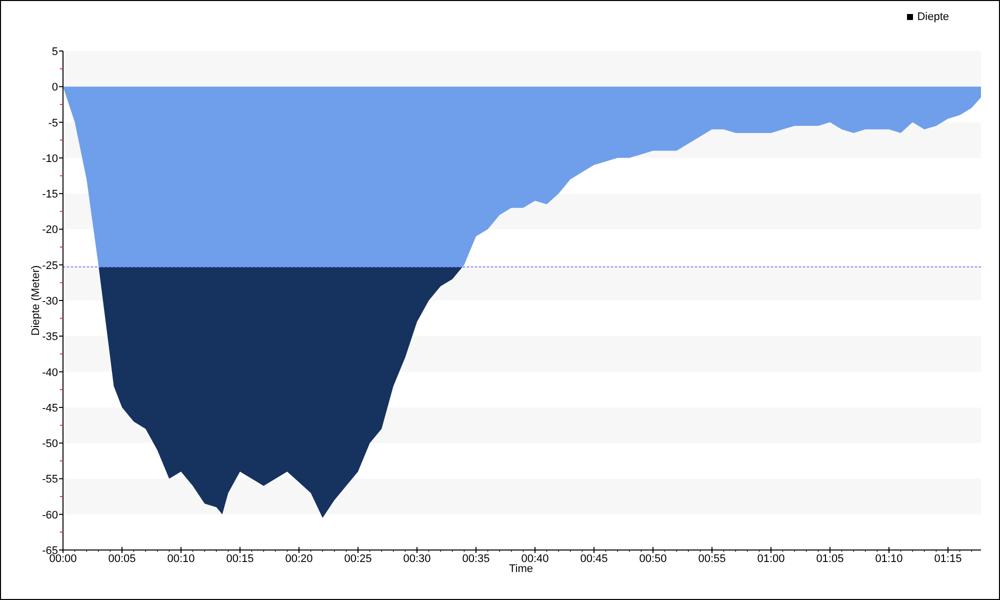 Image resolution: width=1000 pixels, height=600 pixels. Describe the element at coordinates (594, 559) in the screenshot. I see `x-tick-label: 00:45` at that location.